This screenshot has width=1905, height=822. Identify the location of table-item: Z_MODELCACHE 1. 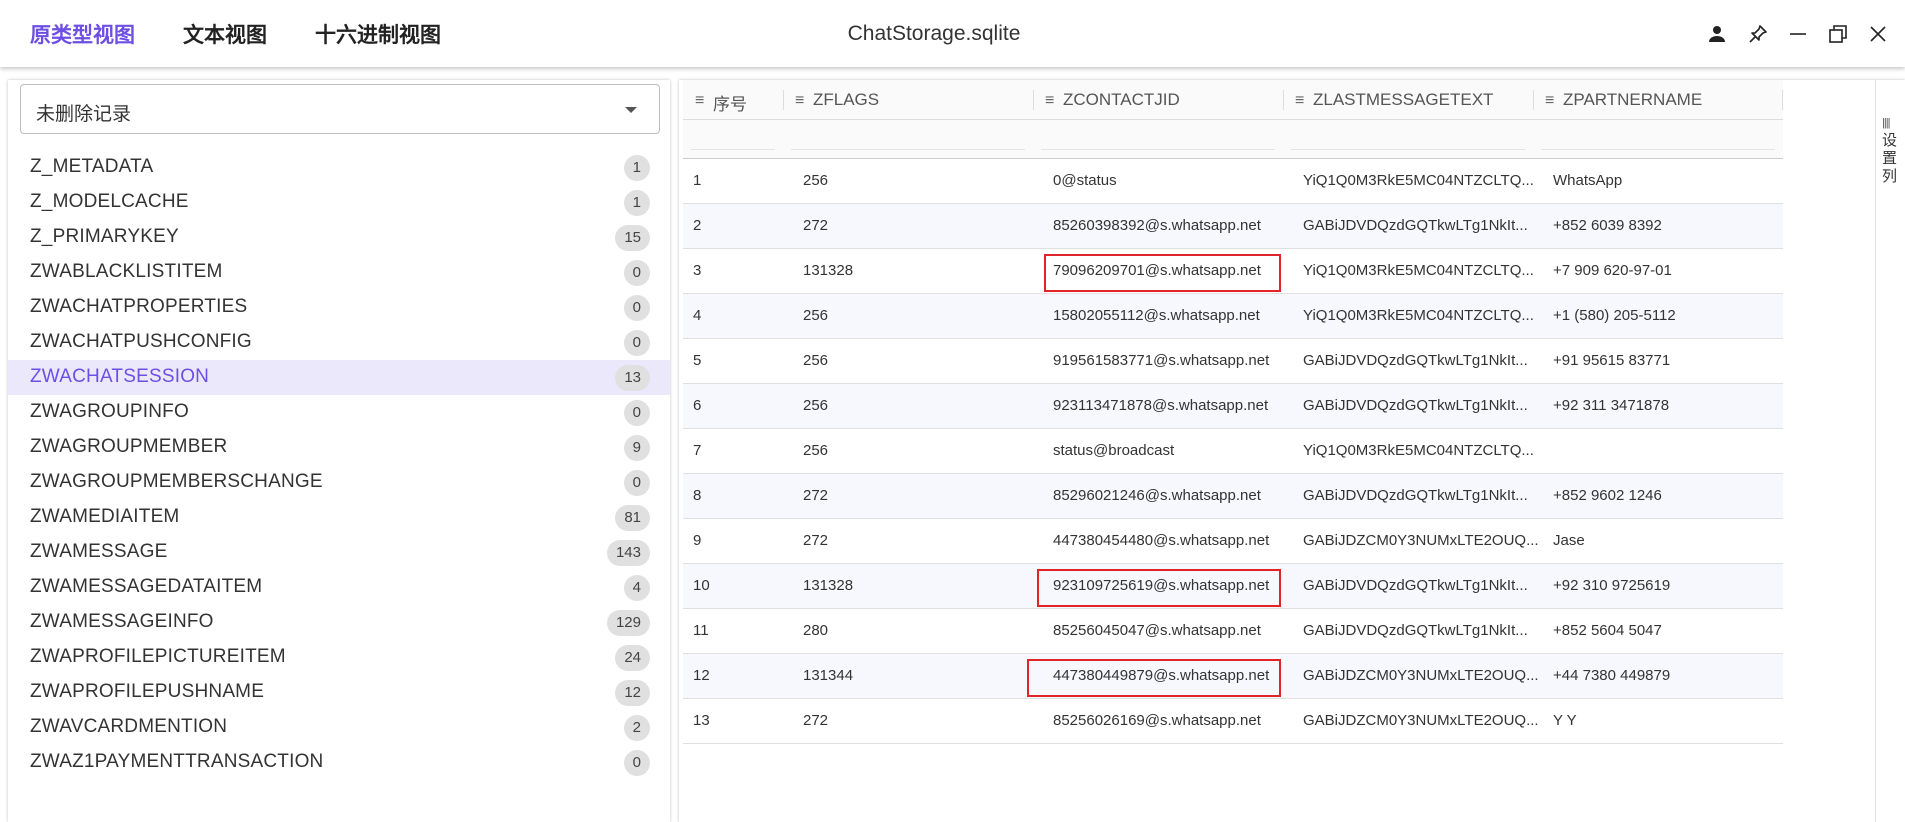
(339, 202).